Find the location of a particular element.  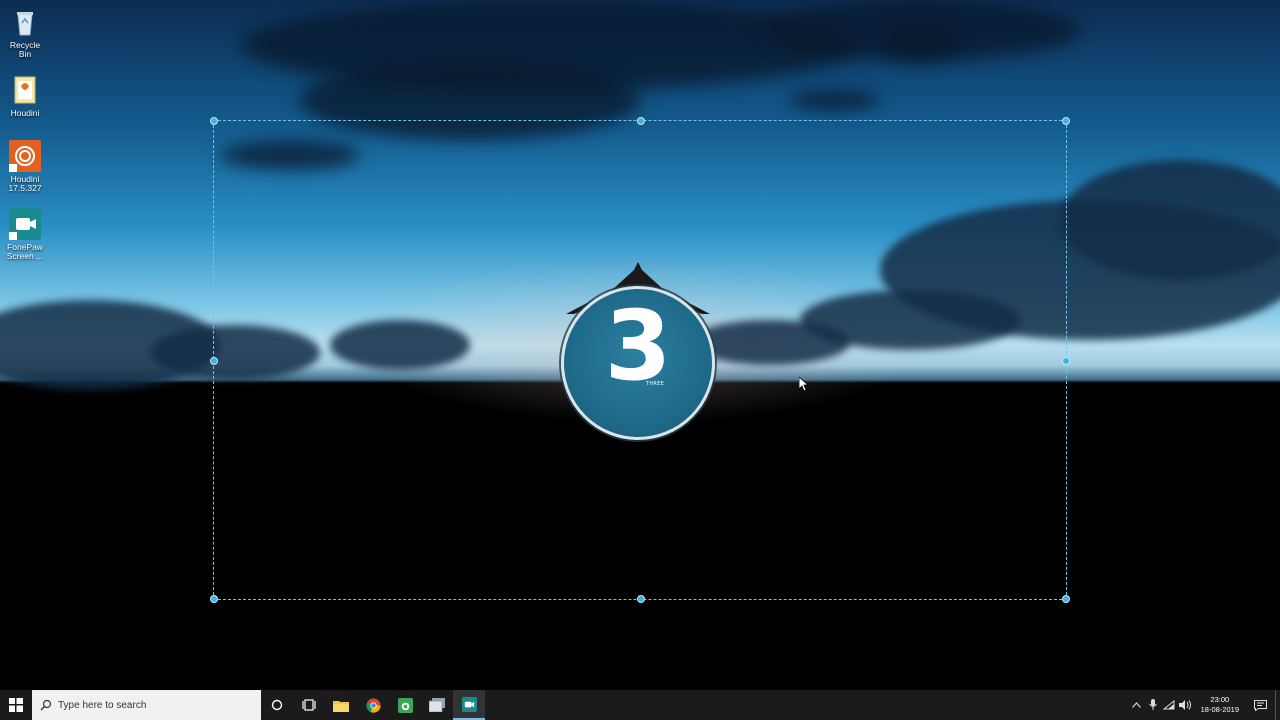

cortana-button is located at coordinates (277, 705).